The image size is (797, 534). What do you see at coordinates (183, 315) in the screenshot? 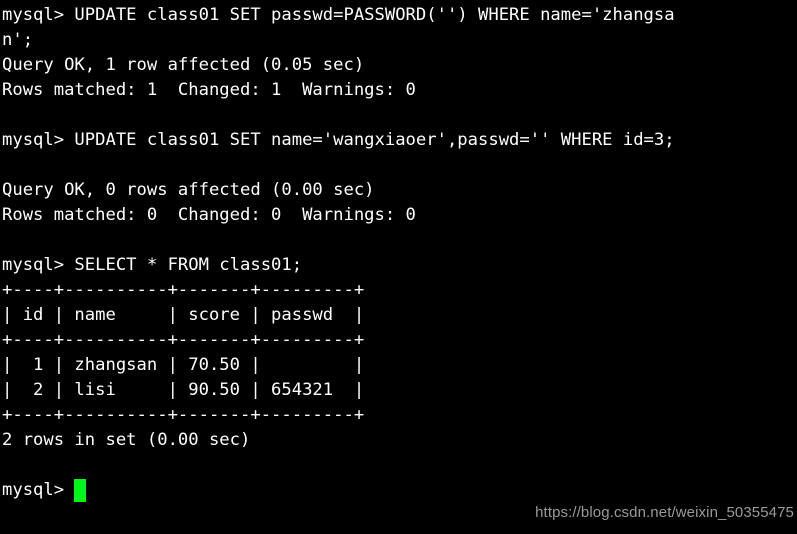
I see `table-header-row: | id | name | score | passwd |` at bounding box center [183, 315].